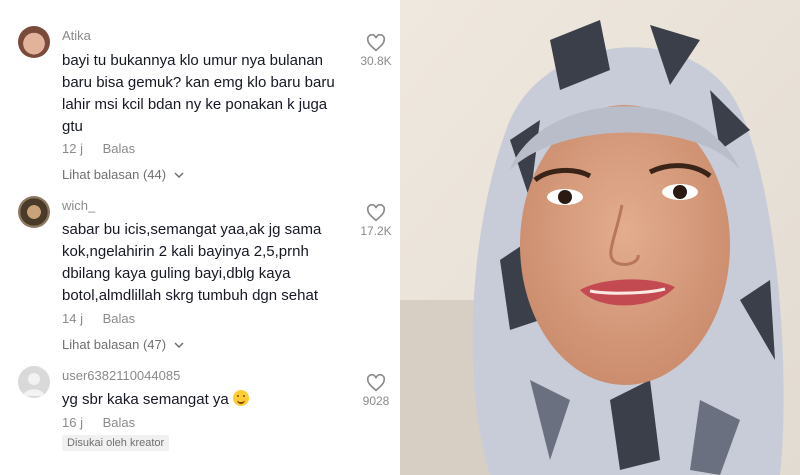 Image resolution: width=800 pixels, height=475 pixels. I want to click on comment-text: yg sbr kaka semangat ya, so click(207, 400).